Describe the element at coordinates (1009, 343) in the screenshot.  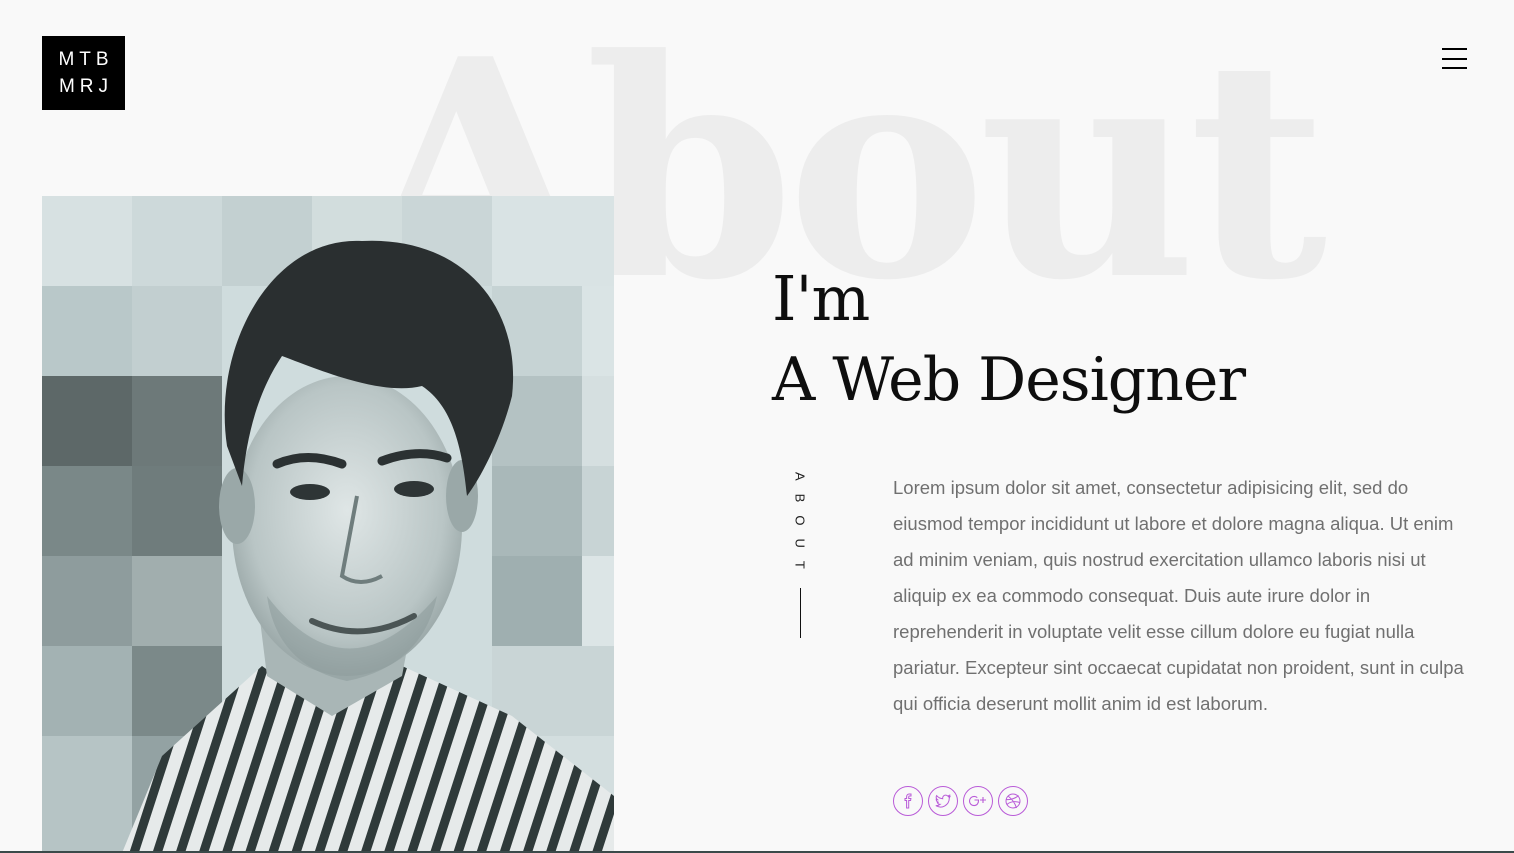
I see `headline: I'm A Web Designer` at that location.